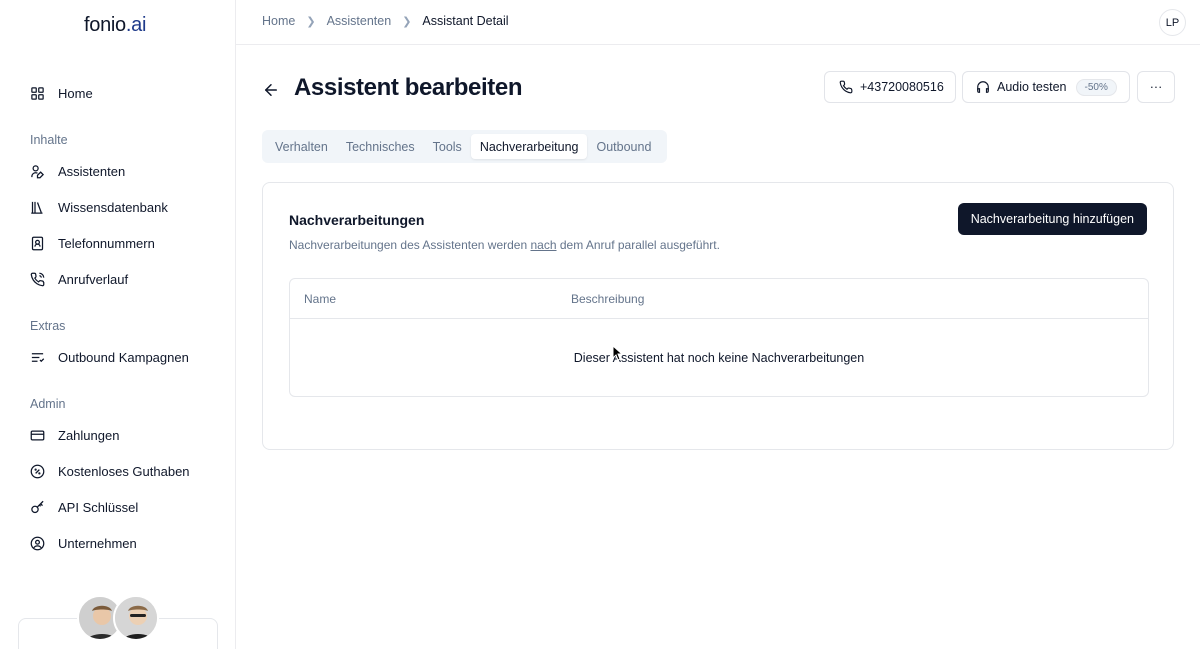 Image resolution: width=1200 pixels, height=649 pixels. I want to click on sidebar-item-zahlungen: Zahlungen, so click(74, 435).